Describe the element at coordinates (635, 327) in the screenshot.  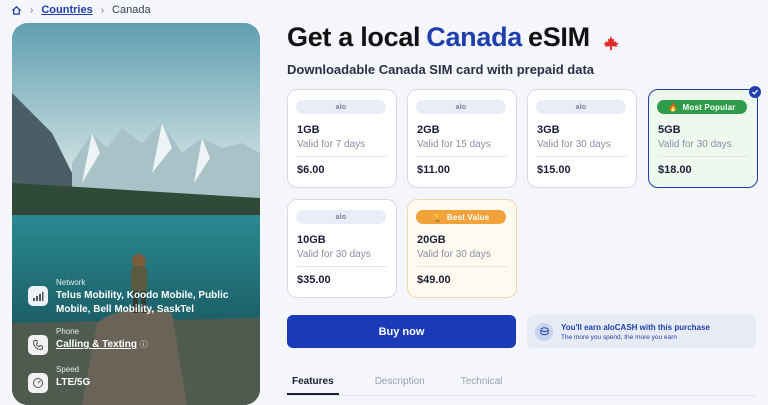
I see `earn-title: You'll earn aloCASH with this purchase` at that location.